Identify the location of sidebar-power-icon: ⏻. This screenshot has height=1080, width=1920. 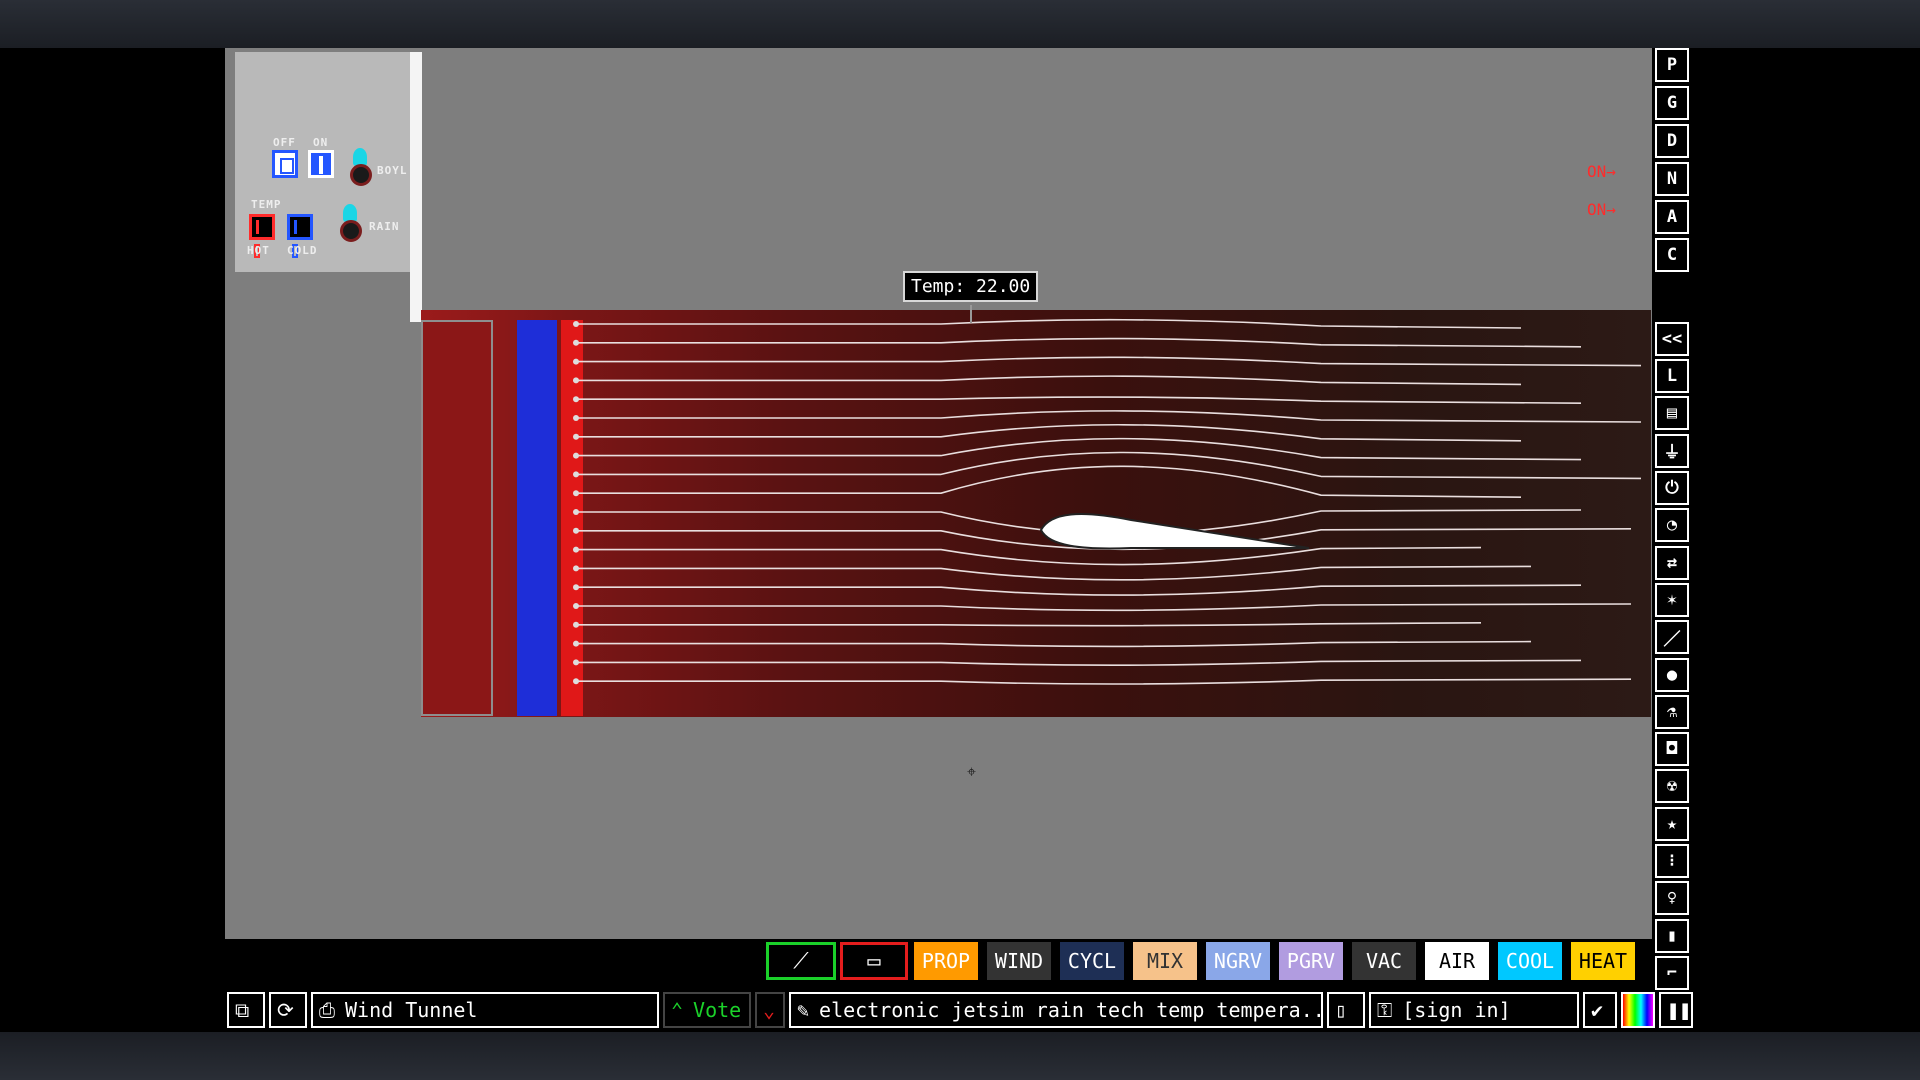
(1672, 488).